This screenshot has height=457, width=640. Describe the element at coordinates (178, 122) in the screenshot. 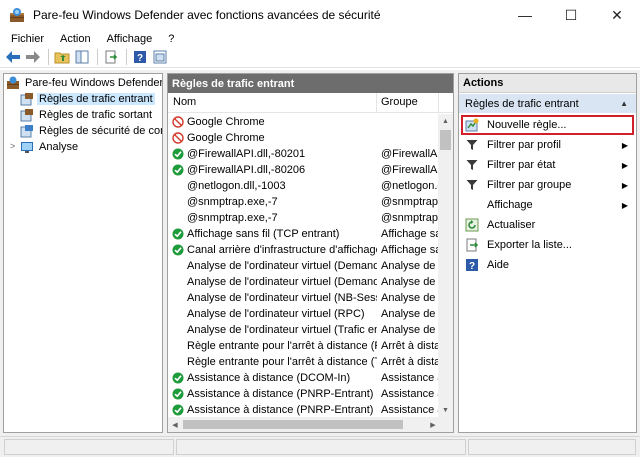

I see `blocked-icon` at that location.